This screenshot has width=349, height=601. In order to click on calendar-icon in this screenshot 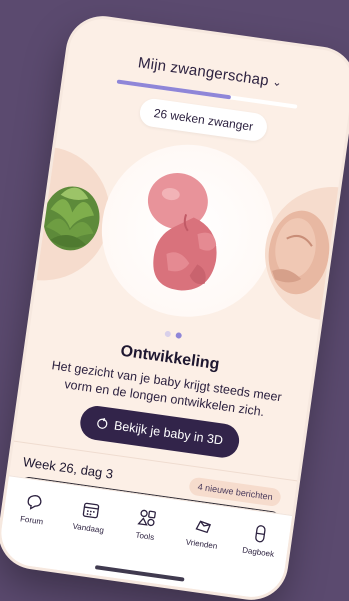, I will do `click(90, 510)`.